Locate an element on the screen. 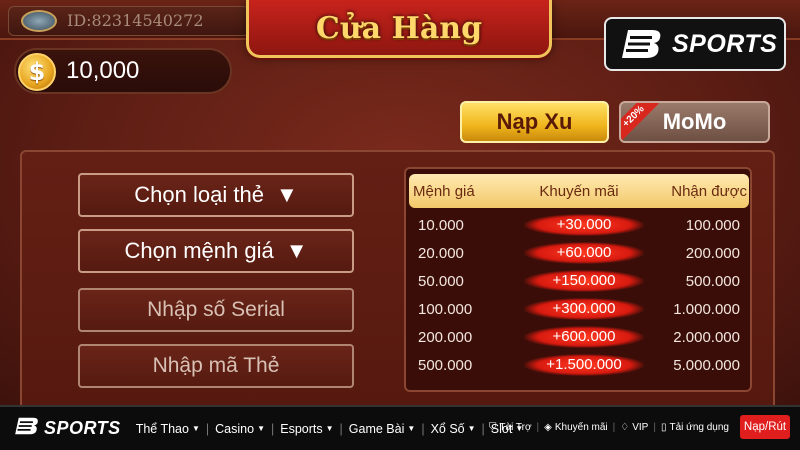  link-tai-tro: ⛉ Tài Trợ is located at coordinates (510, 427).